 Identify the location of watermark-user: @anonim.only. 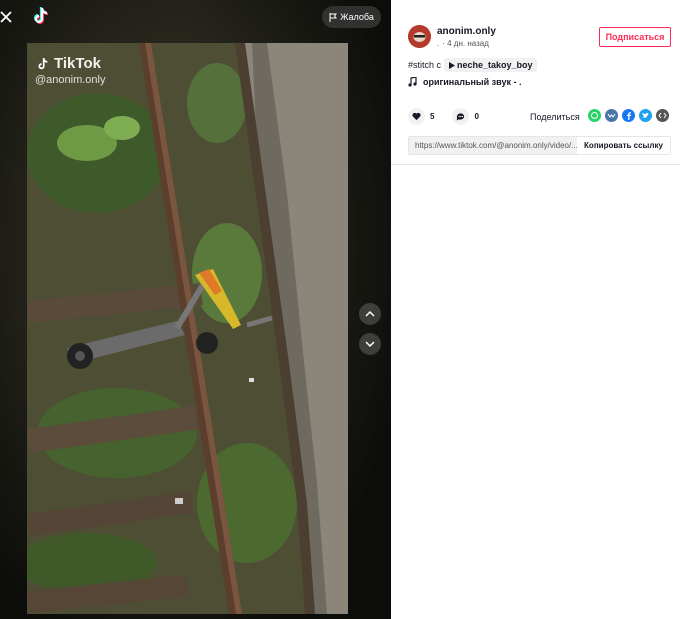
(70, 80).